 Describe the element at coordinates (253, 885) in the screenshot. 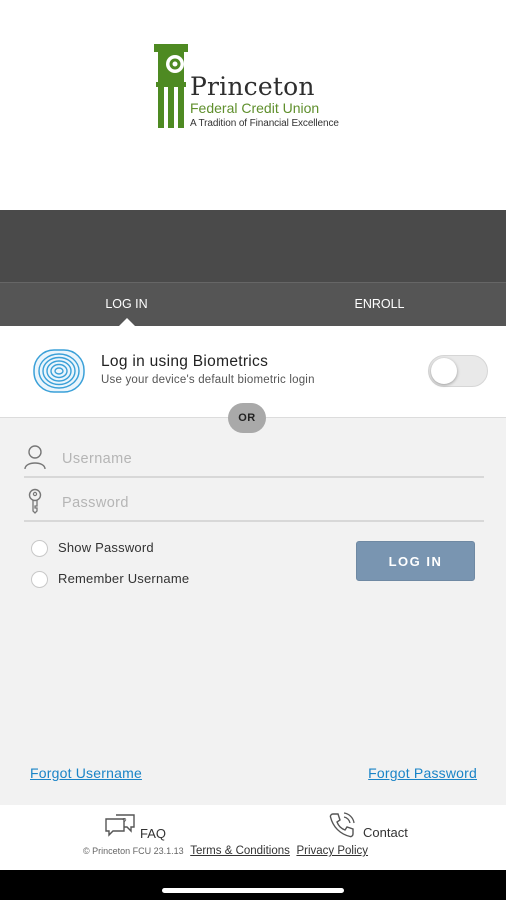

I see `system-nav-bar` at that location.